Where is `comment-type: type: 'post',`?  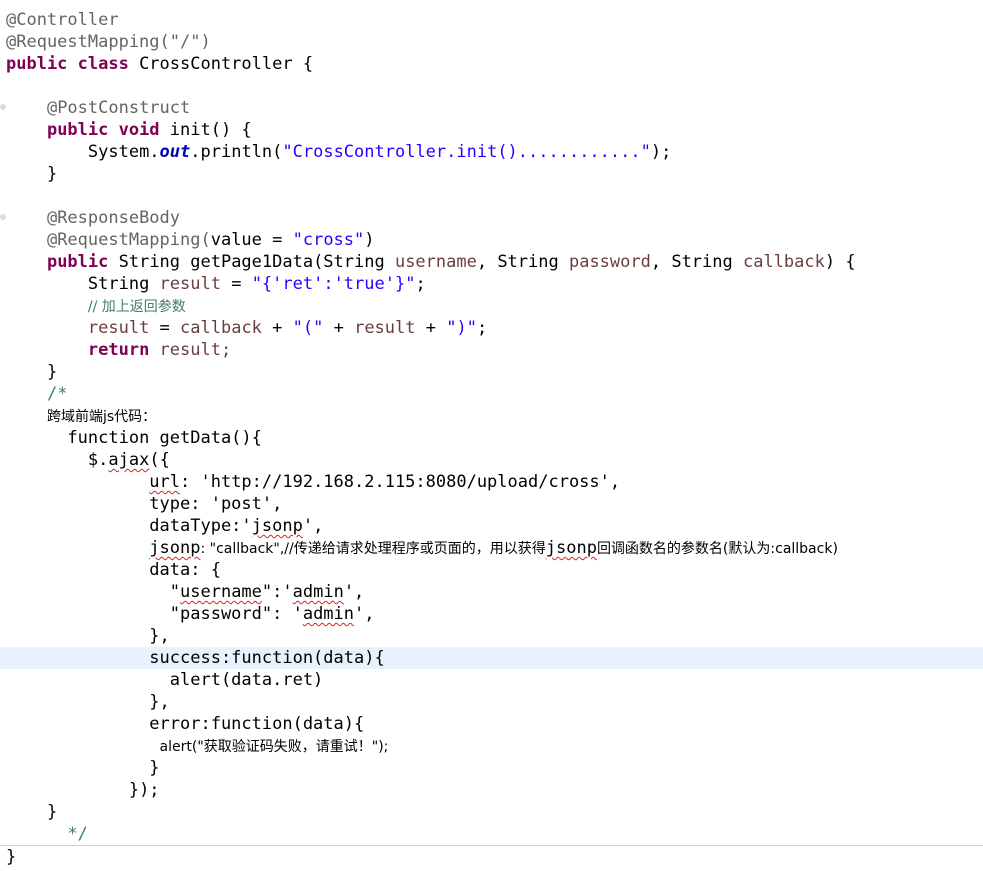
comment-type: type: 'post', is located at coordinates (216, 504).